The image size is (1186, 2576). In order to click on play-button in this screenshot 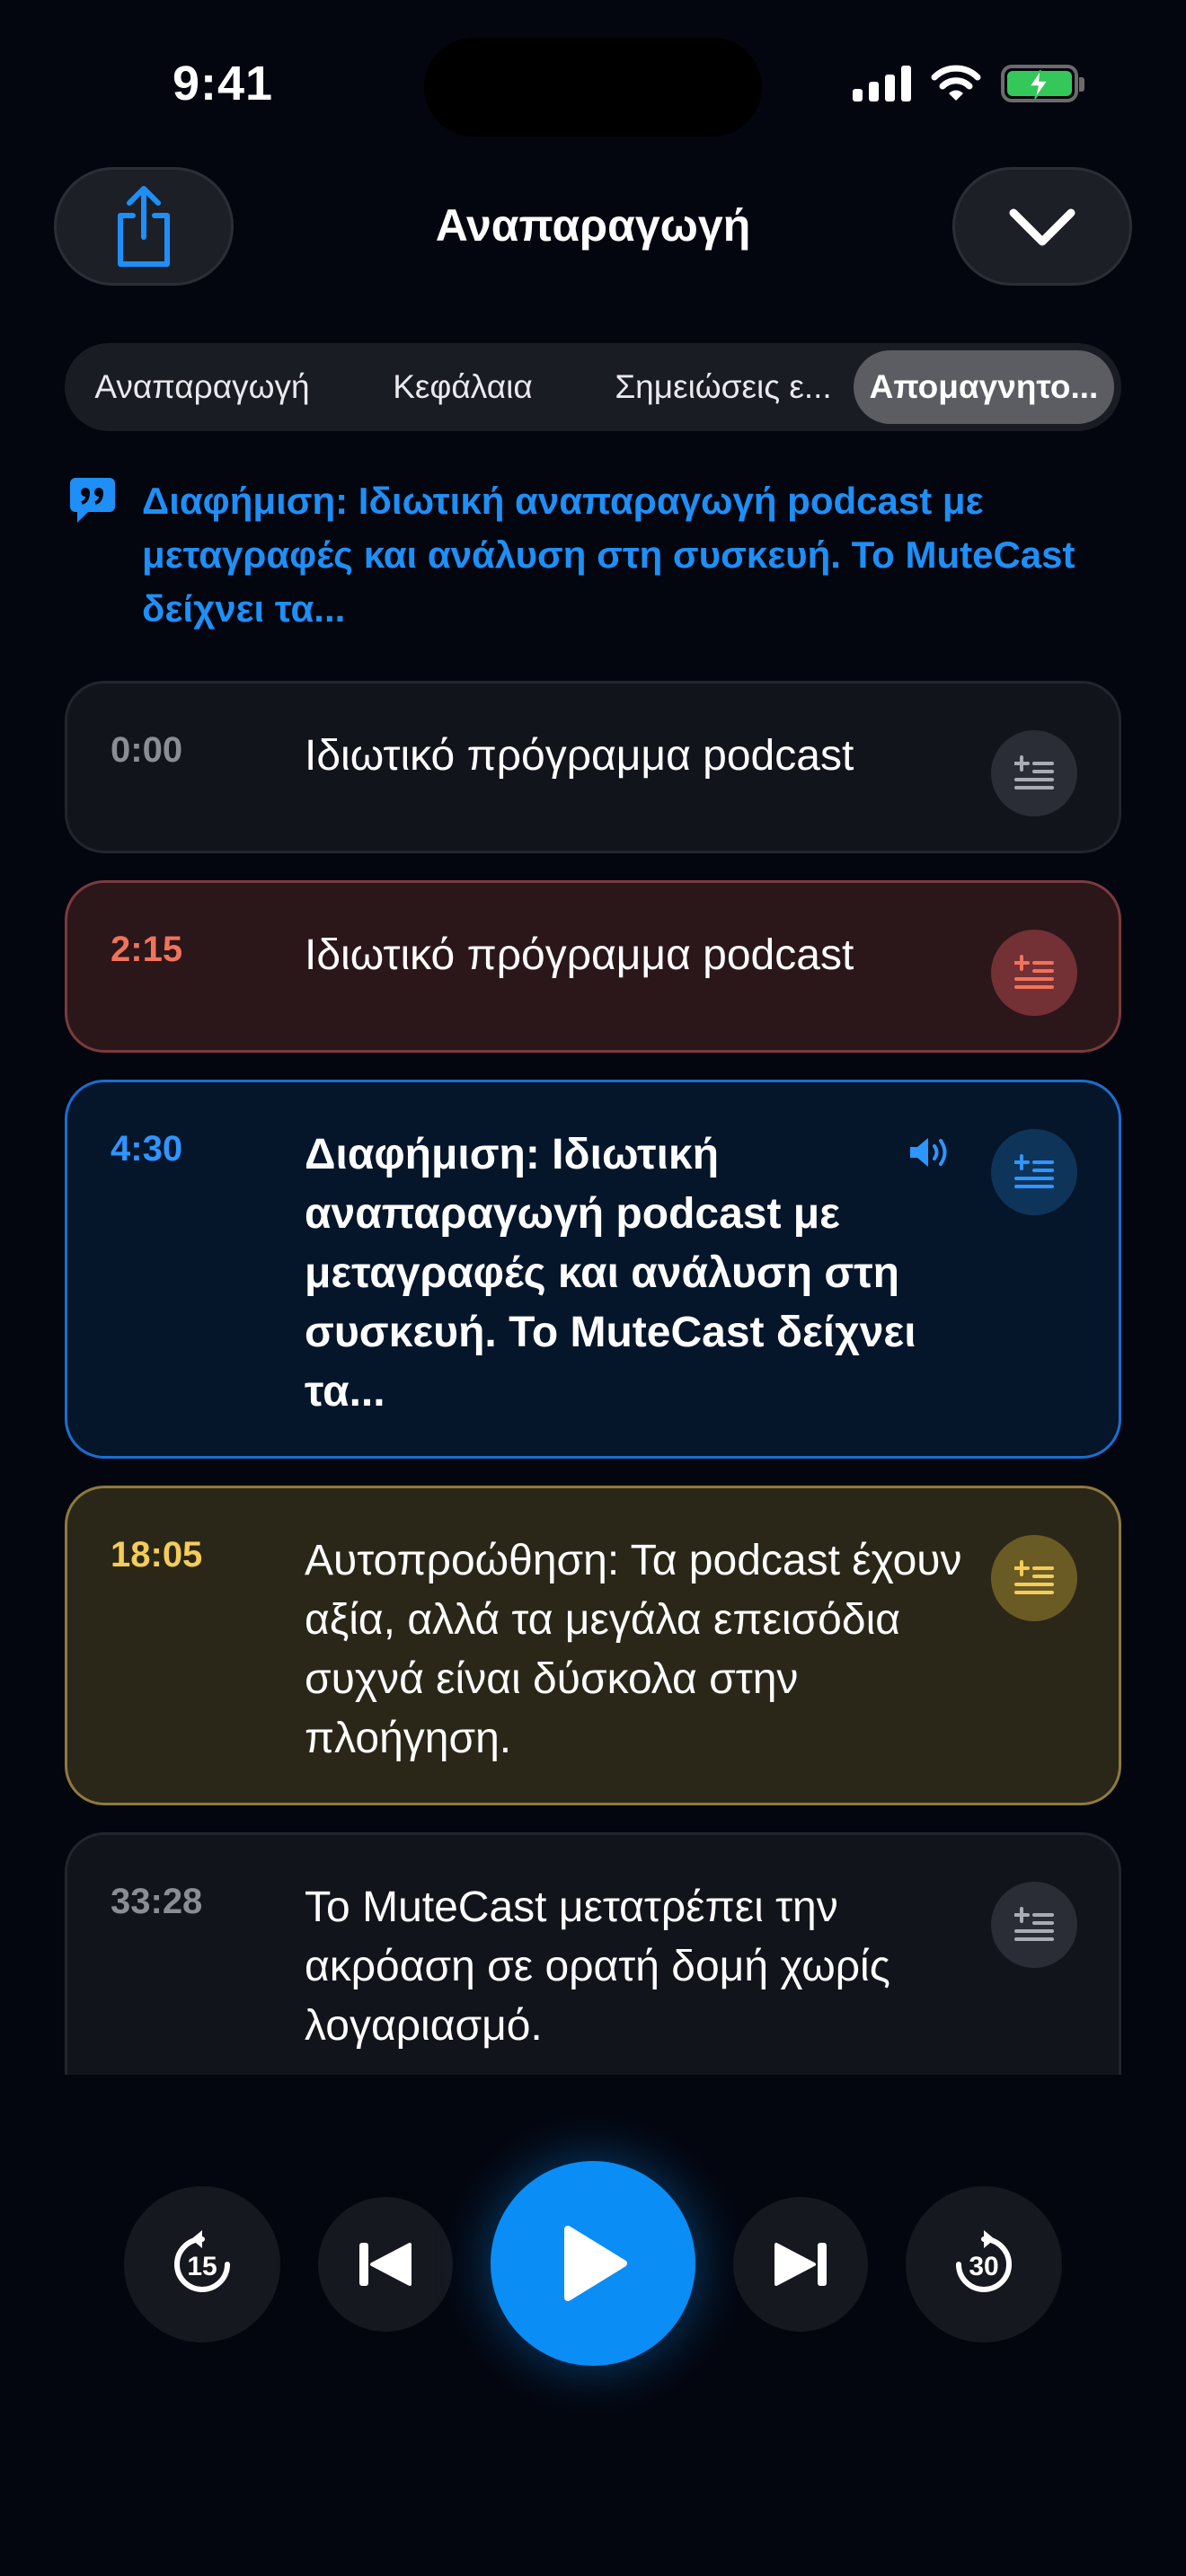, I will do `click(593, 2263)`.